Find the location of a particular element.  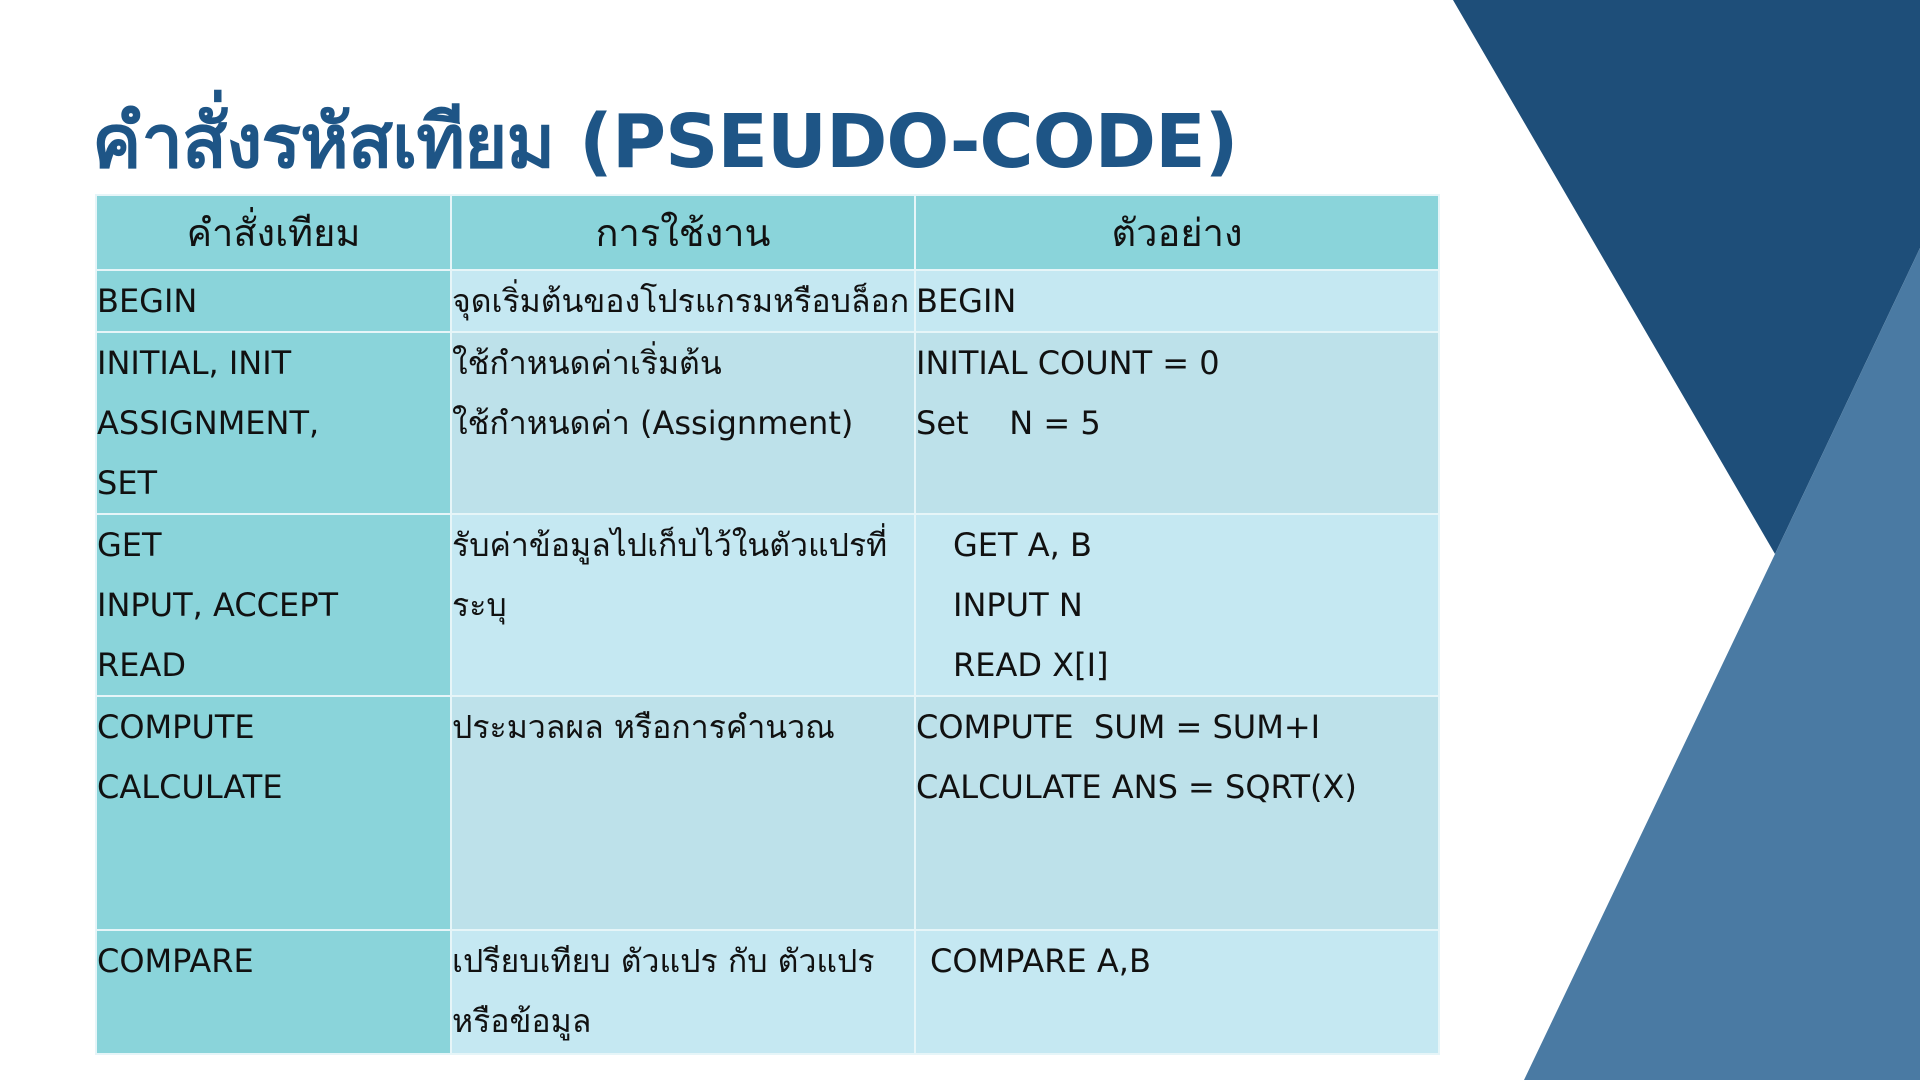

example-text: BEGIN is located at coordinates (966, 301).